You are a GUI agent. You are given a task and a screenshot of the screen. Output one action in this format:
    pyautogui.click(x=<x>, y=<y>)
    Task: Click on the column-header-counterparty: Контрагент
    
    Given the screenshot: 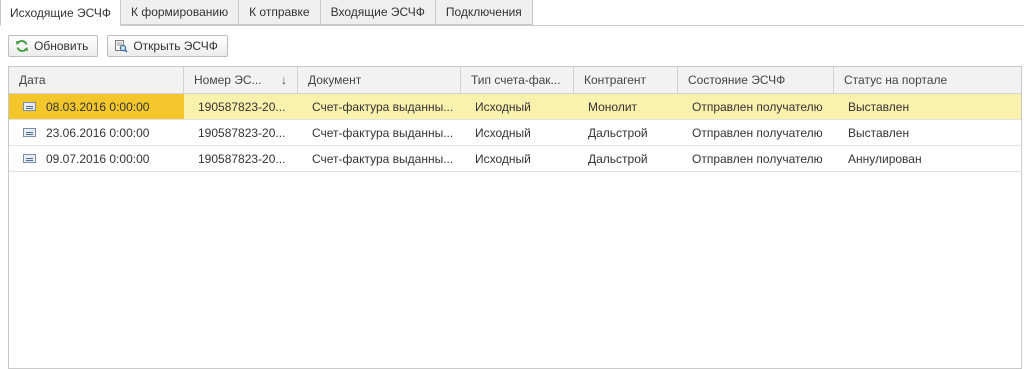 What is the action you would take?
    pyautogui.click(x=626, y=80)
    